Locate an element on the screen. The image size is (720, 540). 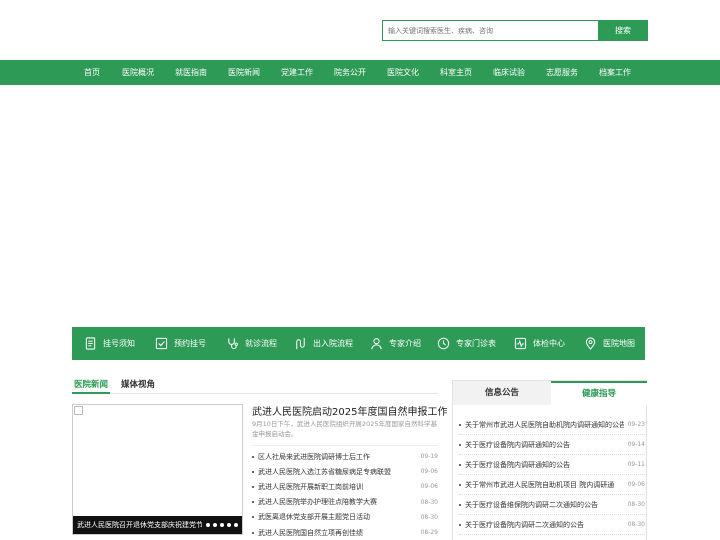
nav-item-news: 医院新闻 is located at coordinates (244, 72).